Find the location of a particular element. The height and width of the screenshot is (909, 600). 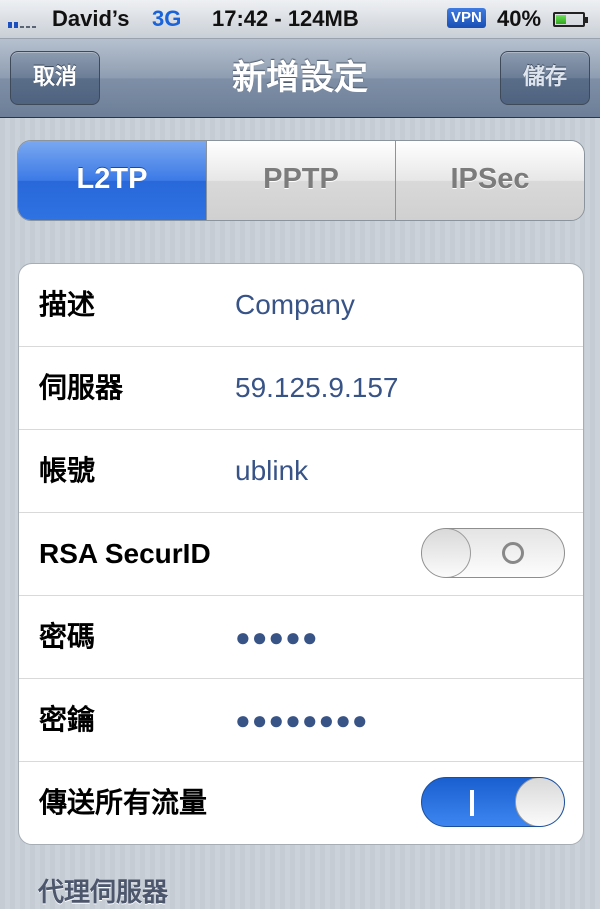

rsa-securid-row: RSA SecurID is located at coordinates (301, 553).